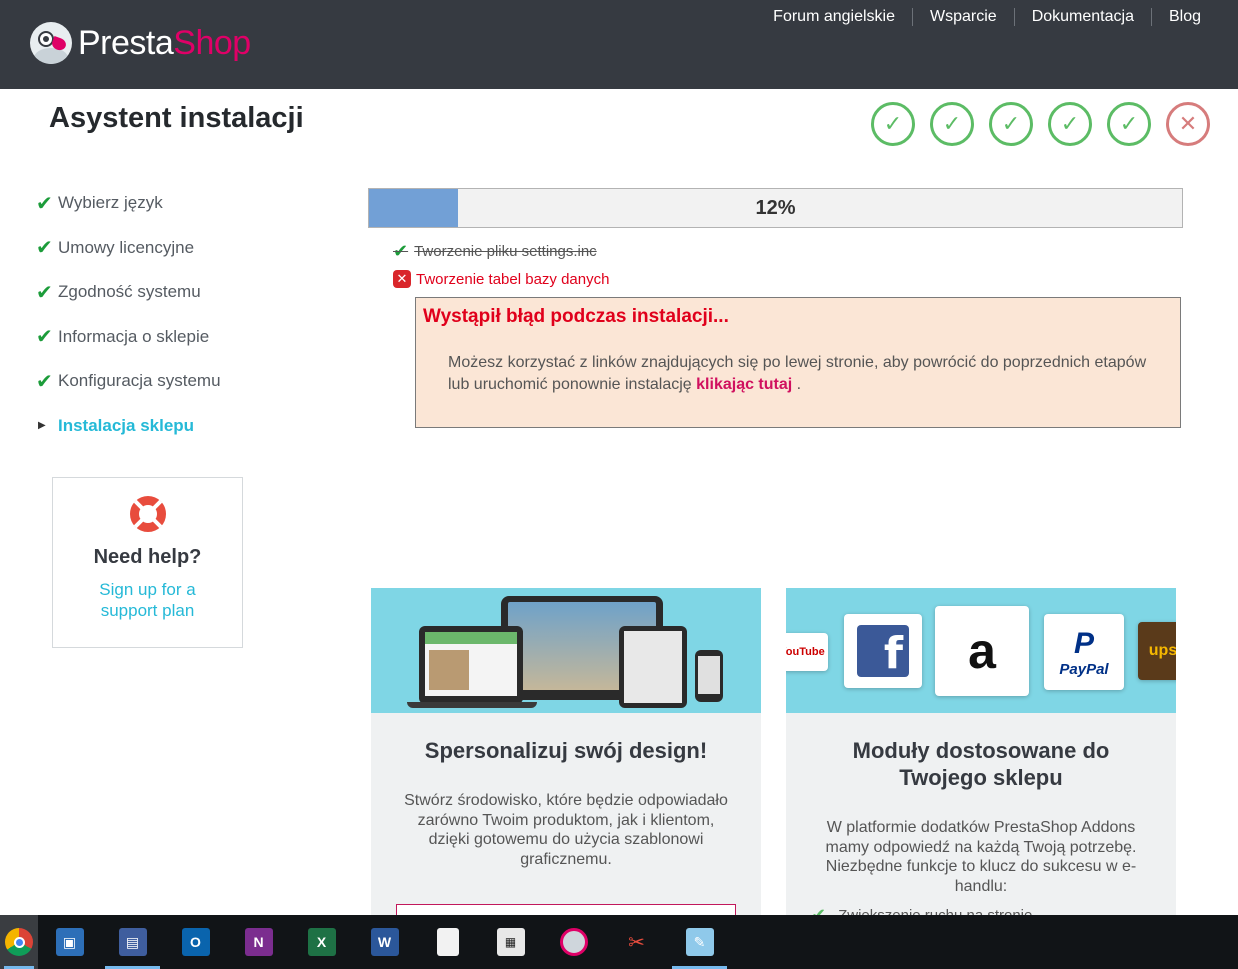 This screenshot has height=969, width=1238. I want to click on taskbar-outlook: O, so click(195, 942).